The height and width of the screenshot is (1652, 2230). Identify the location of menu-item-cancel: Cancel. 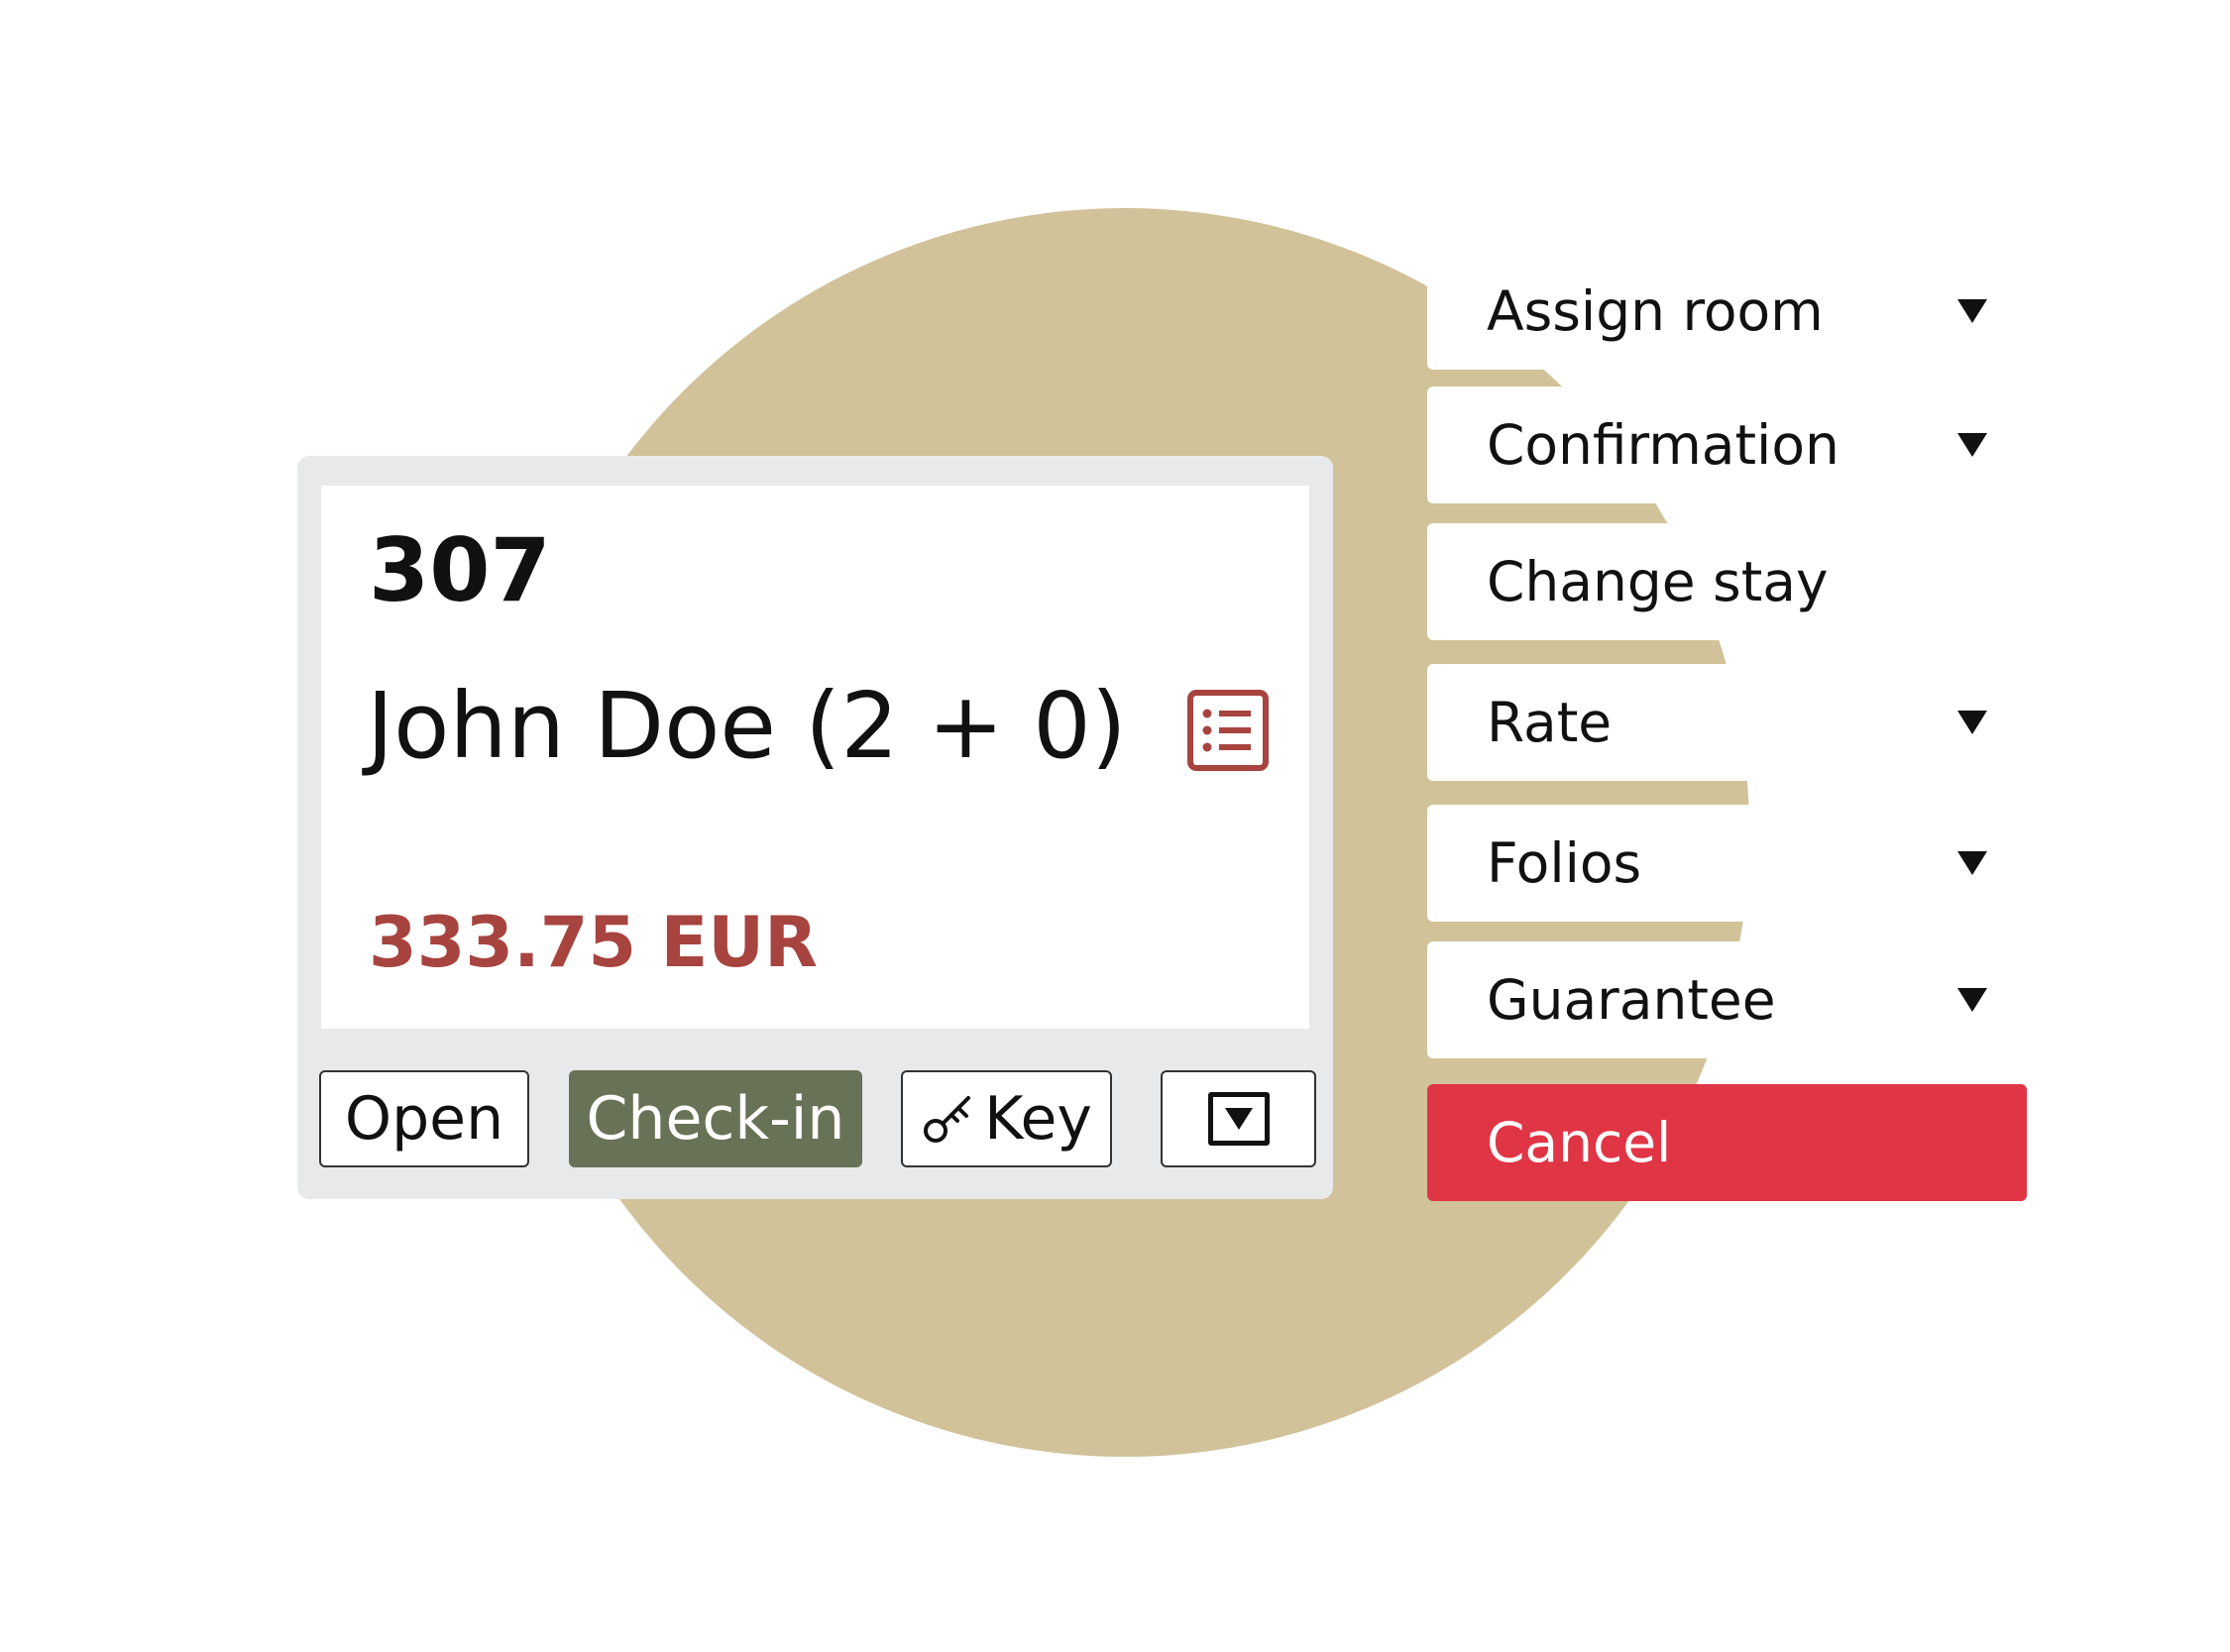
(1727, 1142).